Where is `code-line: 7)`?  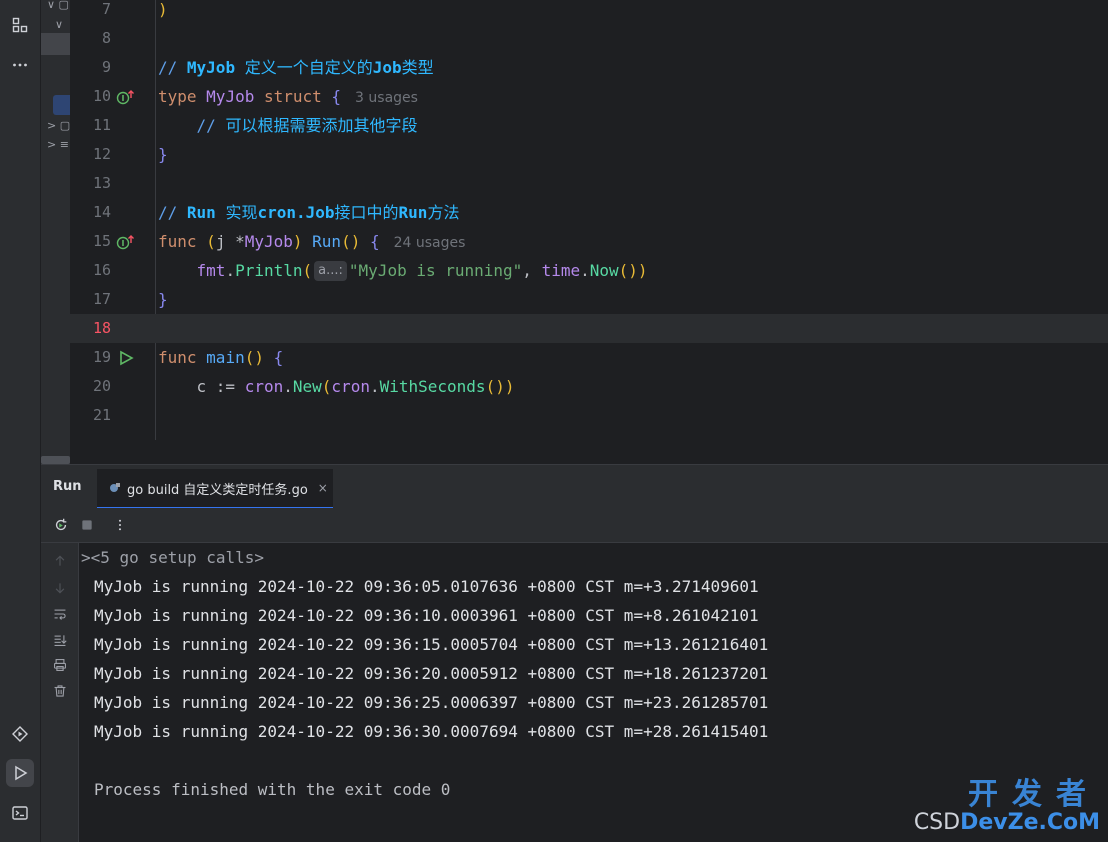 code-line: 7) is located at coordinates (589, 12).